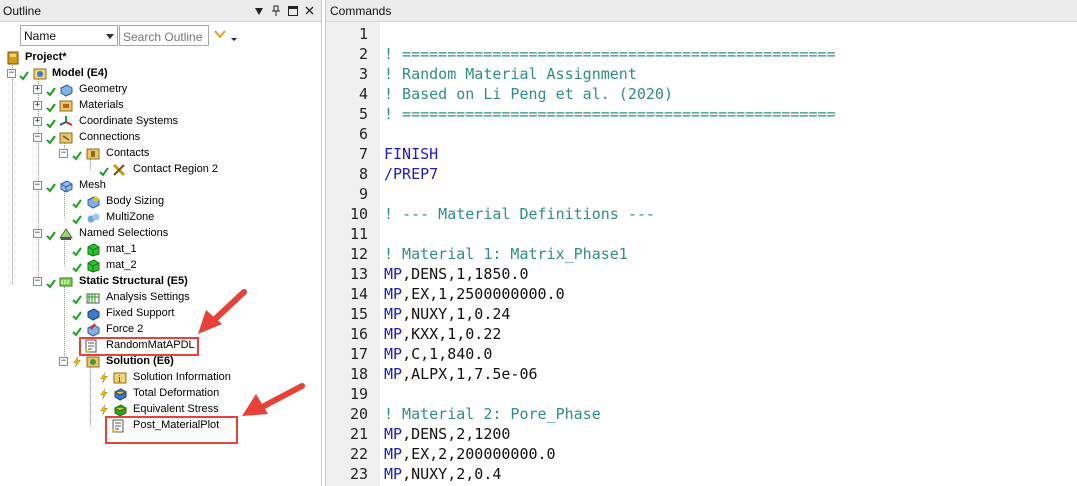 The image size is (1077, 486). What do you see at coordinates (100, 186) in the screenshot?
I see `tree-node-mesh: − Mesh` at bounding box center [100, 186].